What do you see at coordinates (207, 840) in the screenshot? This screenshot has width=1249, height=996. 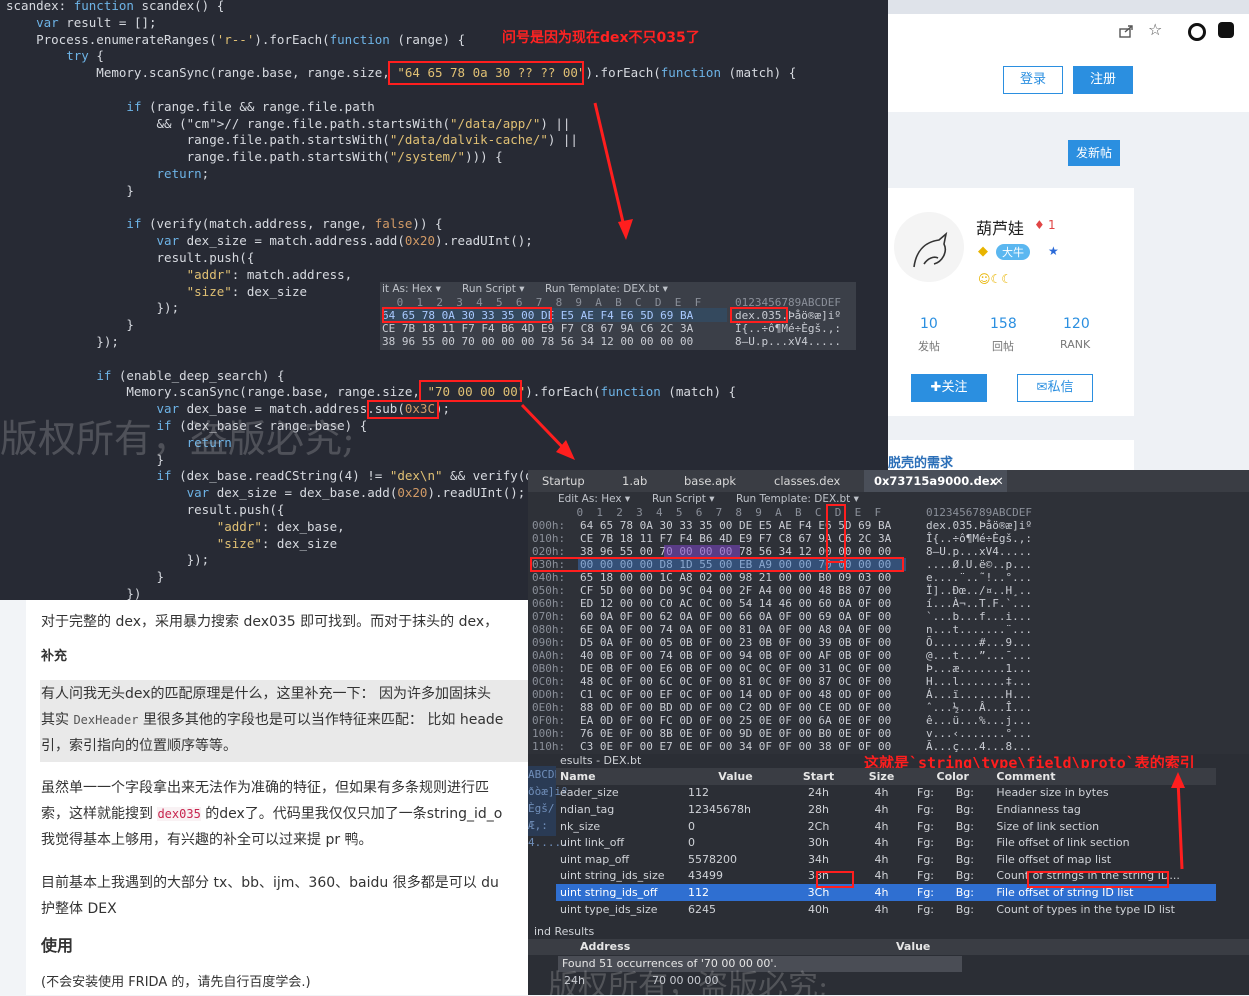 I see `paragraph: 我觉得基本上够用，有兴趣的补全可以过来提 pr 鸭。` at bounding box center [207, 840].